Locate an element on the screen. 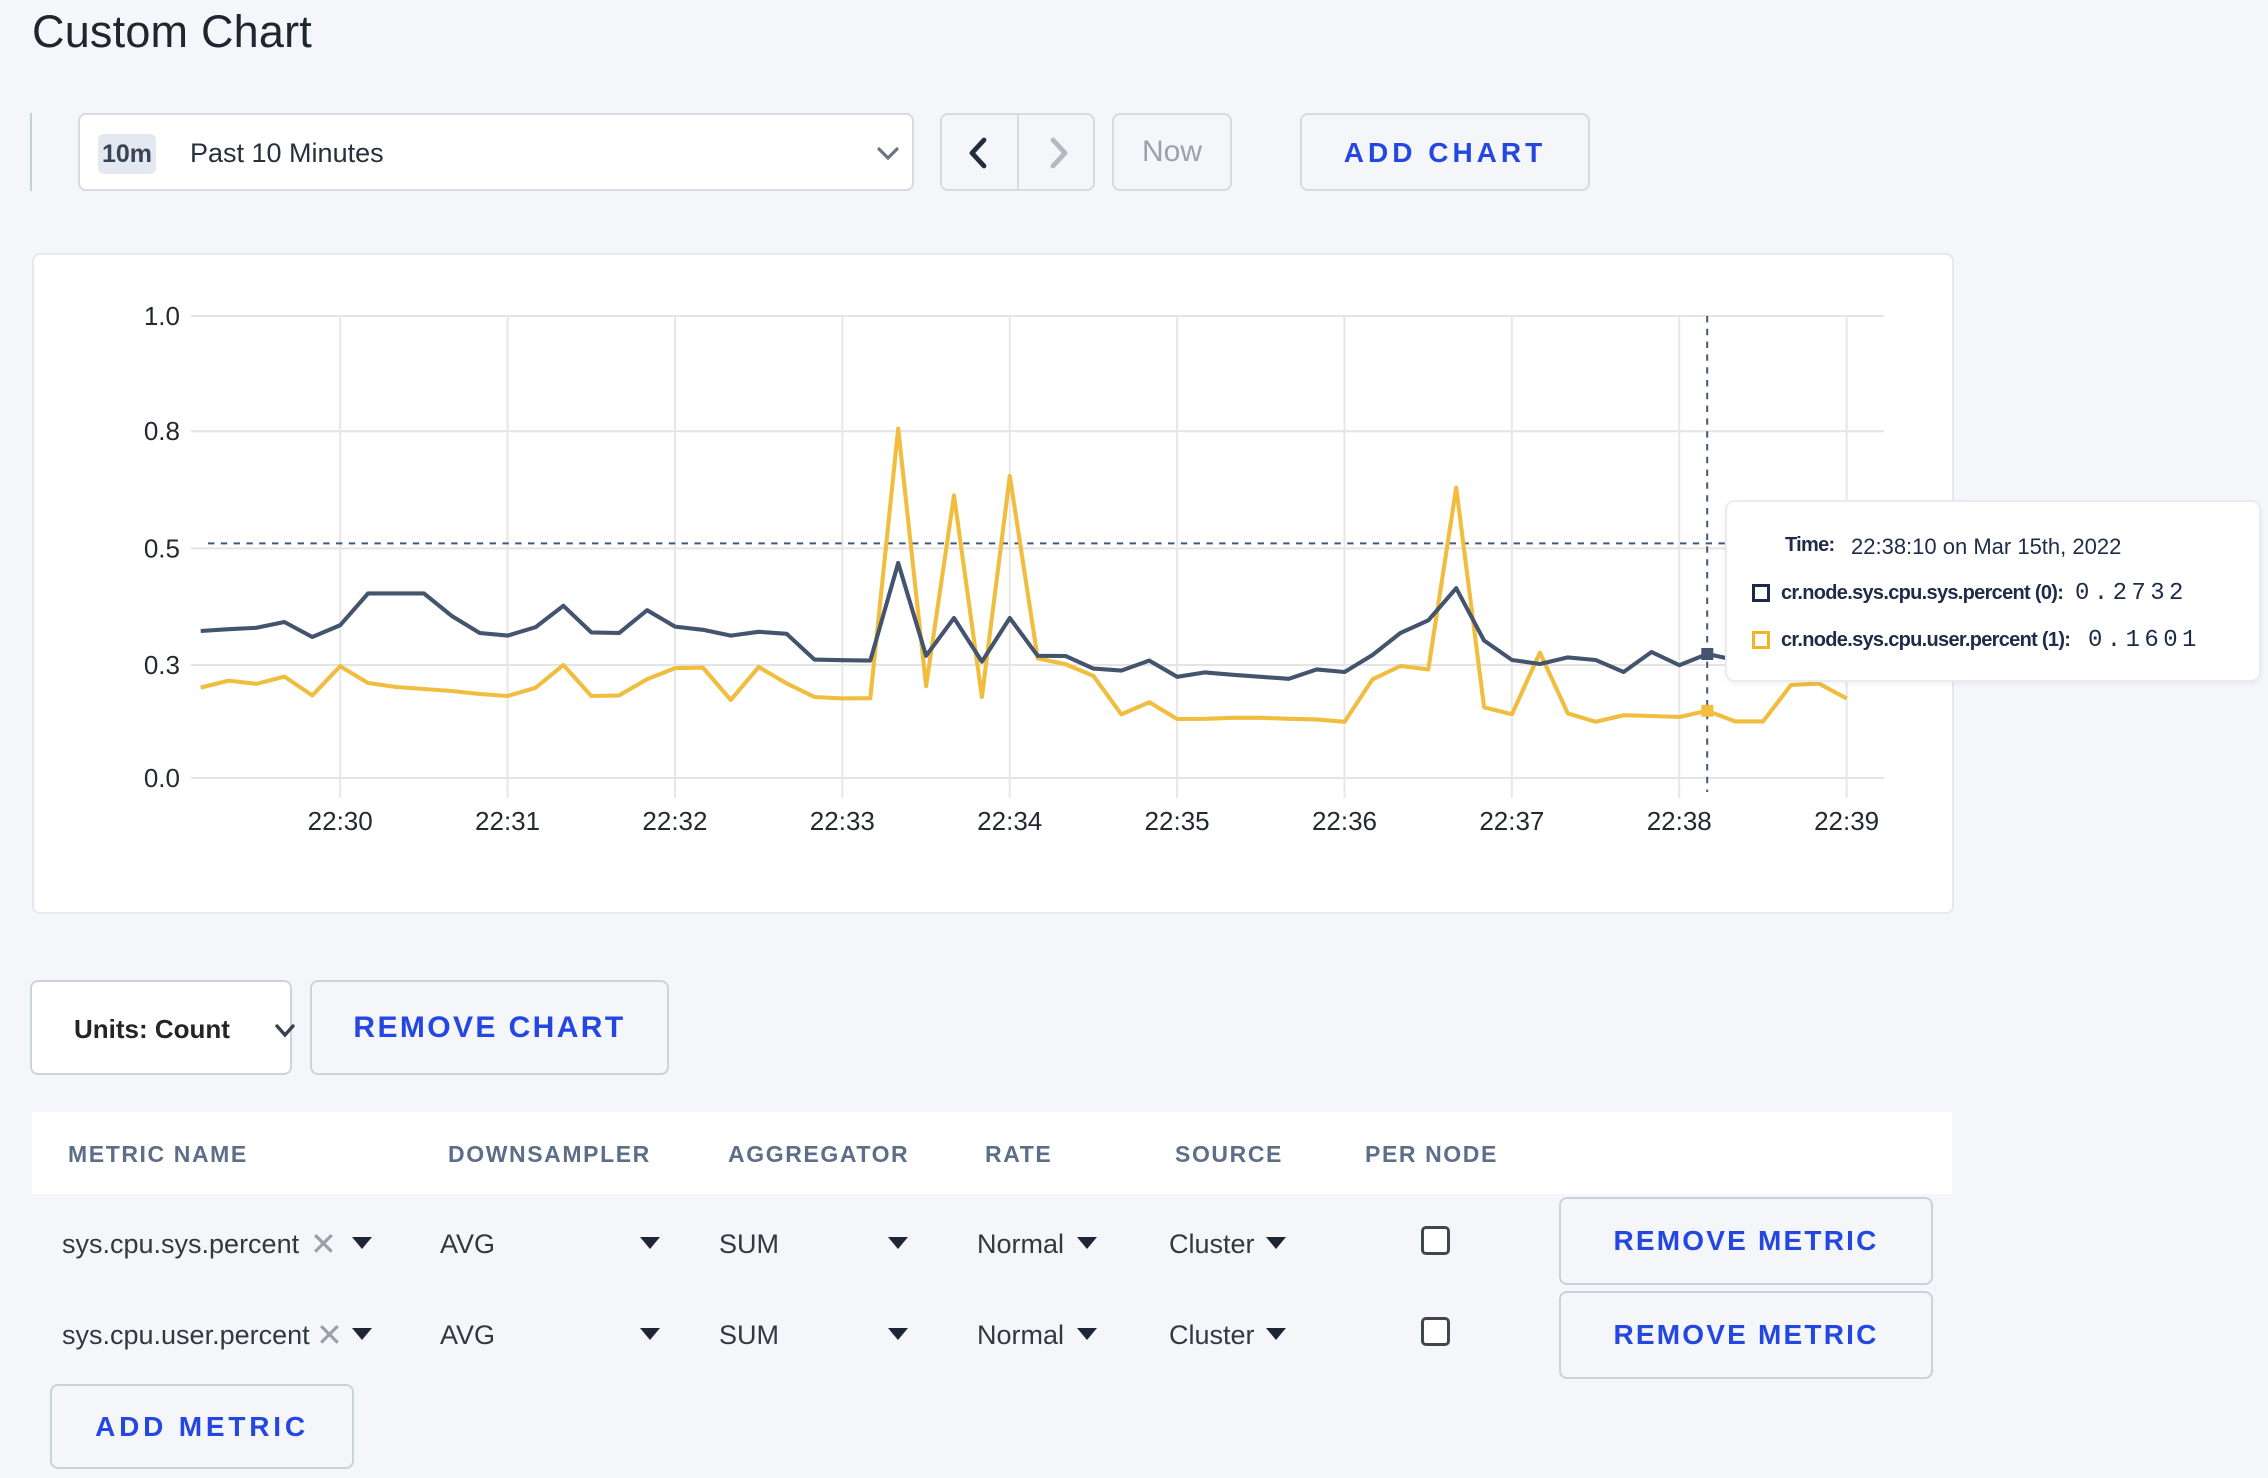 Image resolution: width=2268 pixels, height=1478 pixels. svg-text: 22:32 is located at coordinates (674, 821).